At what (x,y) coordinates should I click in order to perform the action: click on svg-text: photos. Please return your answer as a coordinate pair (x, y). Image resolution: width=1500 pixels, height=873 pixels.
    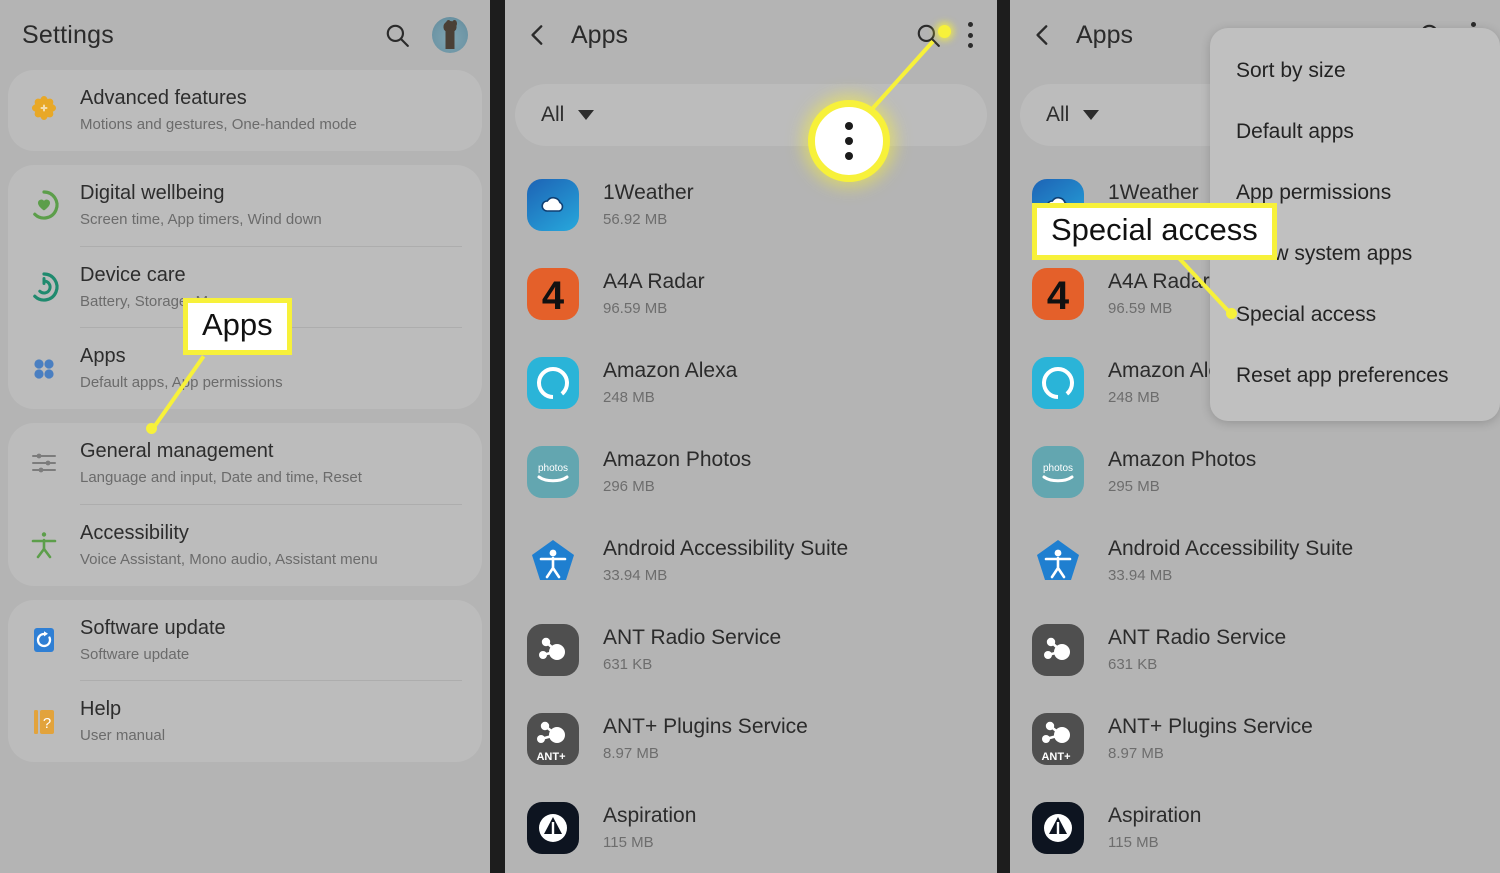
    Looking at the image, I should click on (553, 468).